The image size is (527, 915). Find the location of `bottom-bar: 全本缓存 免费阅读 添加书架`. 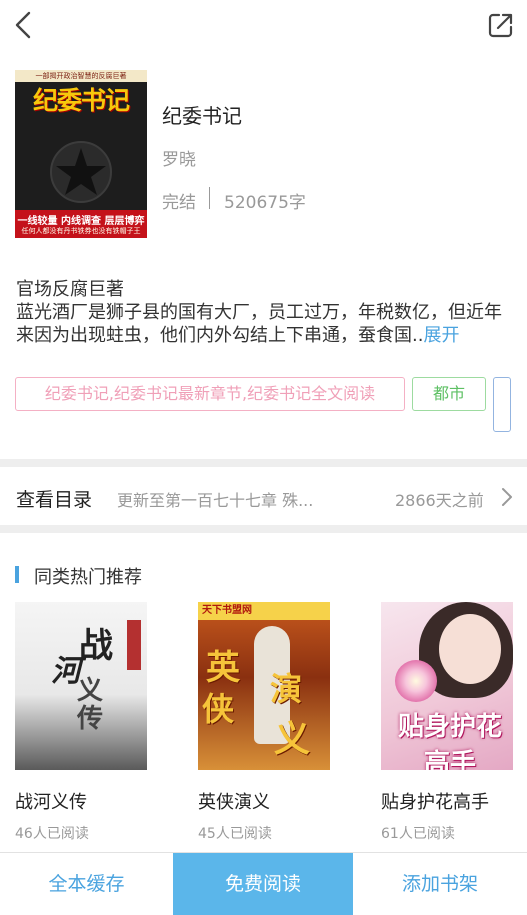

bottom-bar: 全本缓存 免费阅读 添加书架 is located at coordinates (263, 883).